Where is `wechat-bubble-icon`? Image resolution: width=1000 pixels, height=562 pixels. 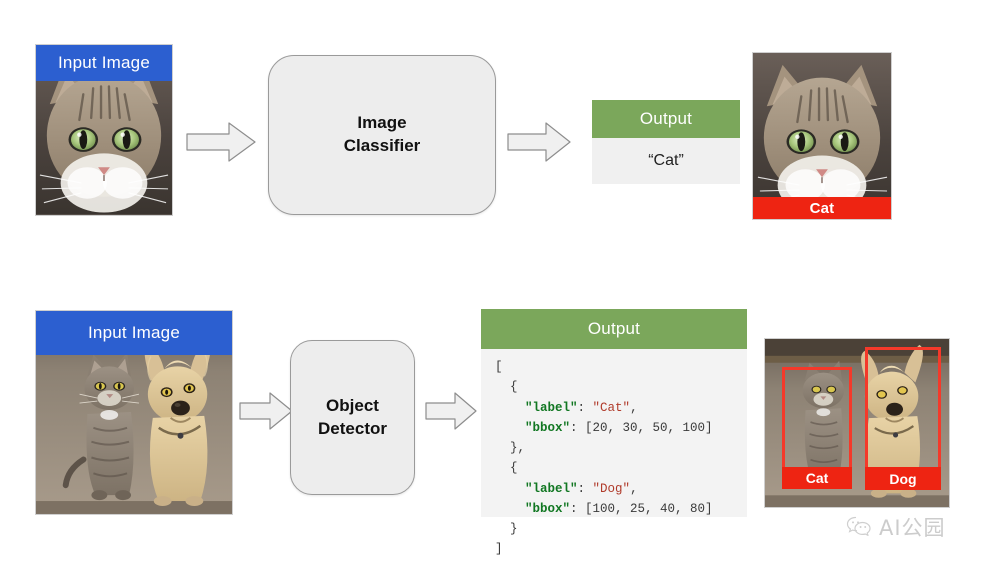
wechat-bubble-icon is located at coordinates (858, 526).